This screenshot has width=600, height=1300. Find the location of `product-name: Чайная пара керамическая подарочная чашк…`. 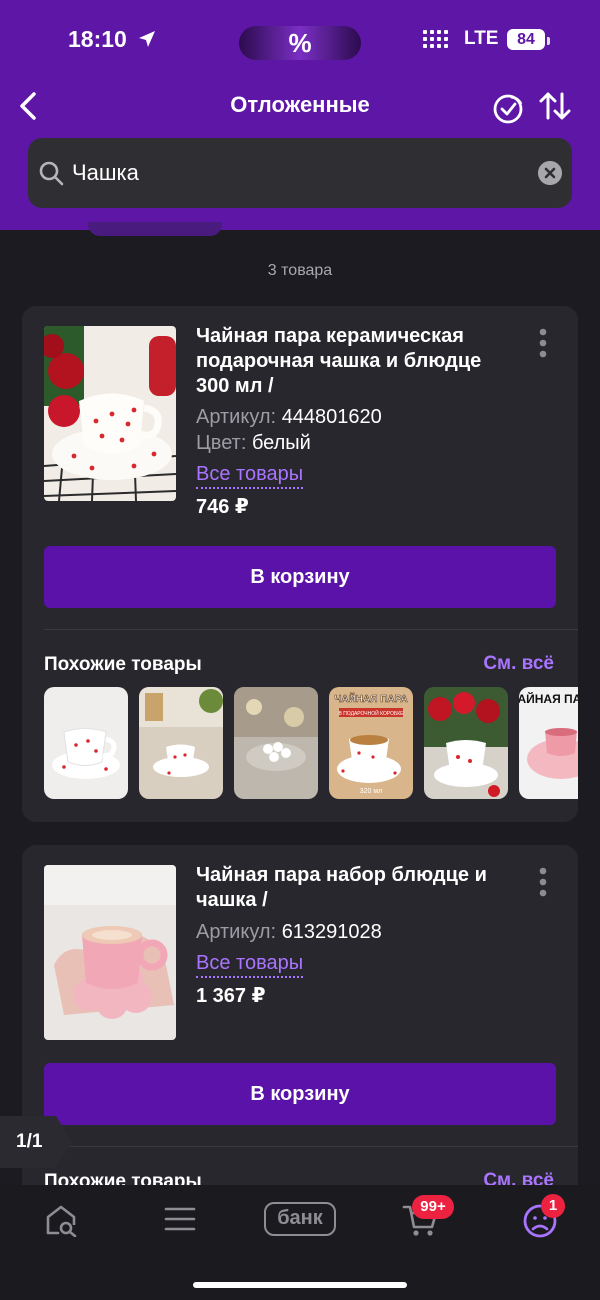

product-name: Чайная пара керамическая подарочная чашк… is located at coordinates (351, 361).